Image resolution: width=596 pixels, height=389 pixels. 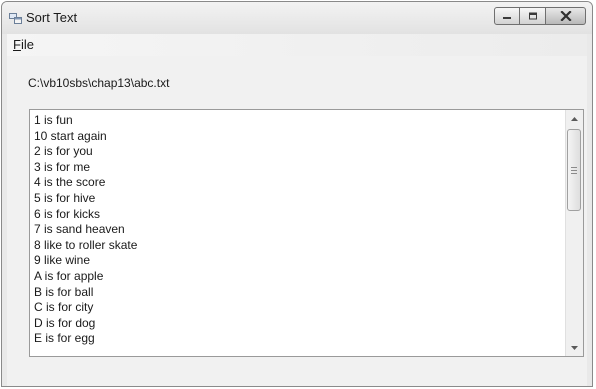 What do you see at coordinates (70, 135) in the screenshot?
I see `text-line: 10 start again` at bounding box center [70, 135].